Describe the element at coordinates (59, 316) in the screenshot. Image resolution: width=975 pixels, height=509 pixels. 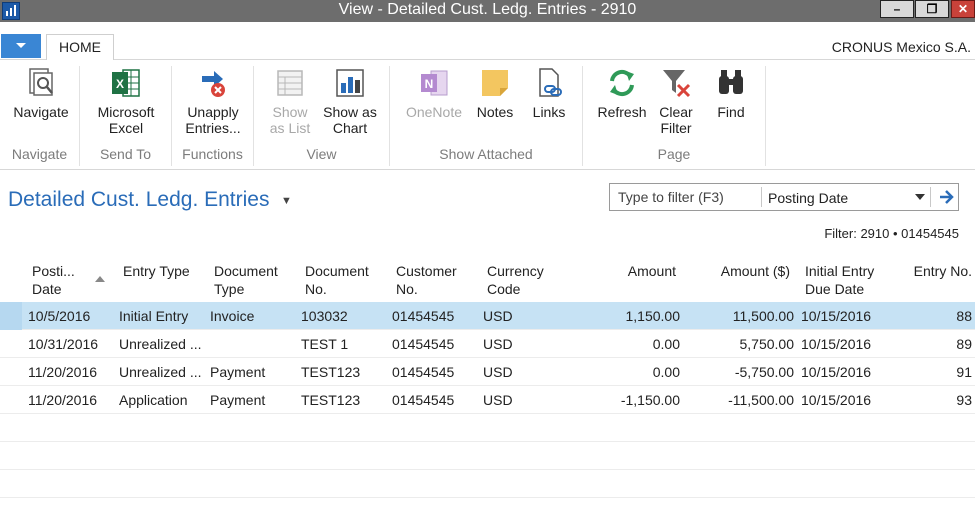
I see `cell-posting-date: 10/5/2016` at that location.